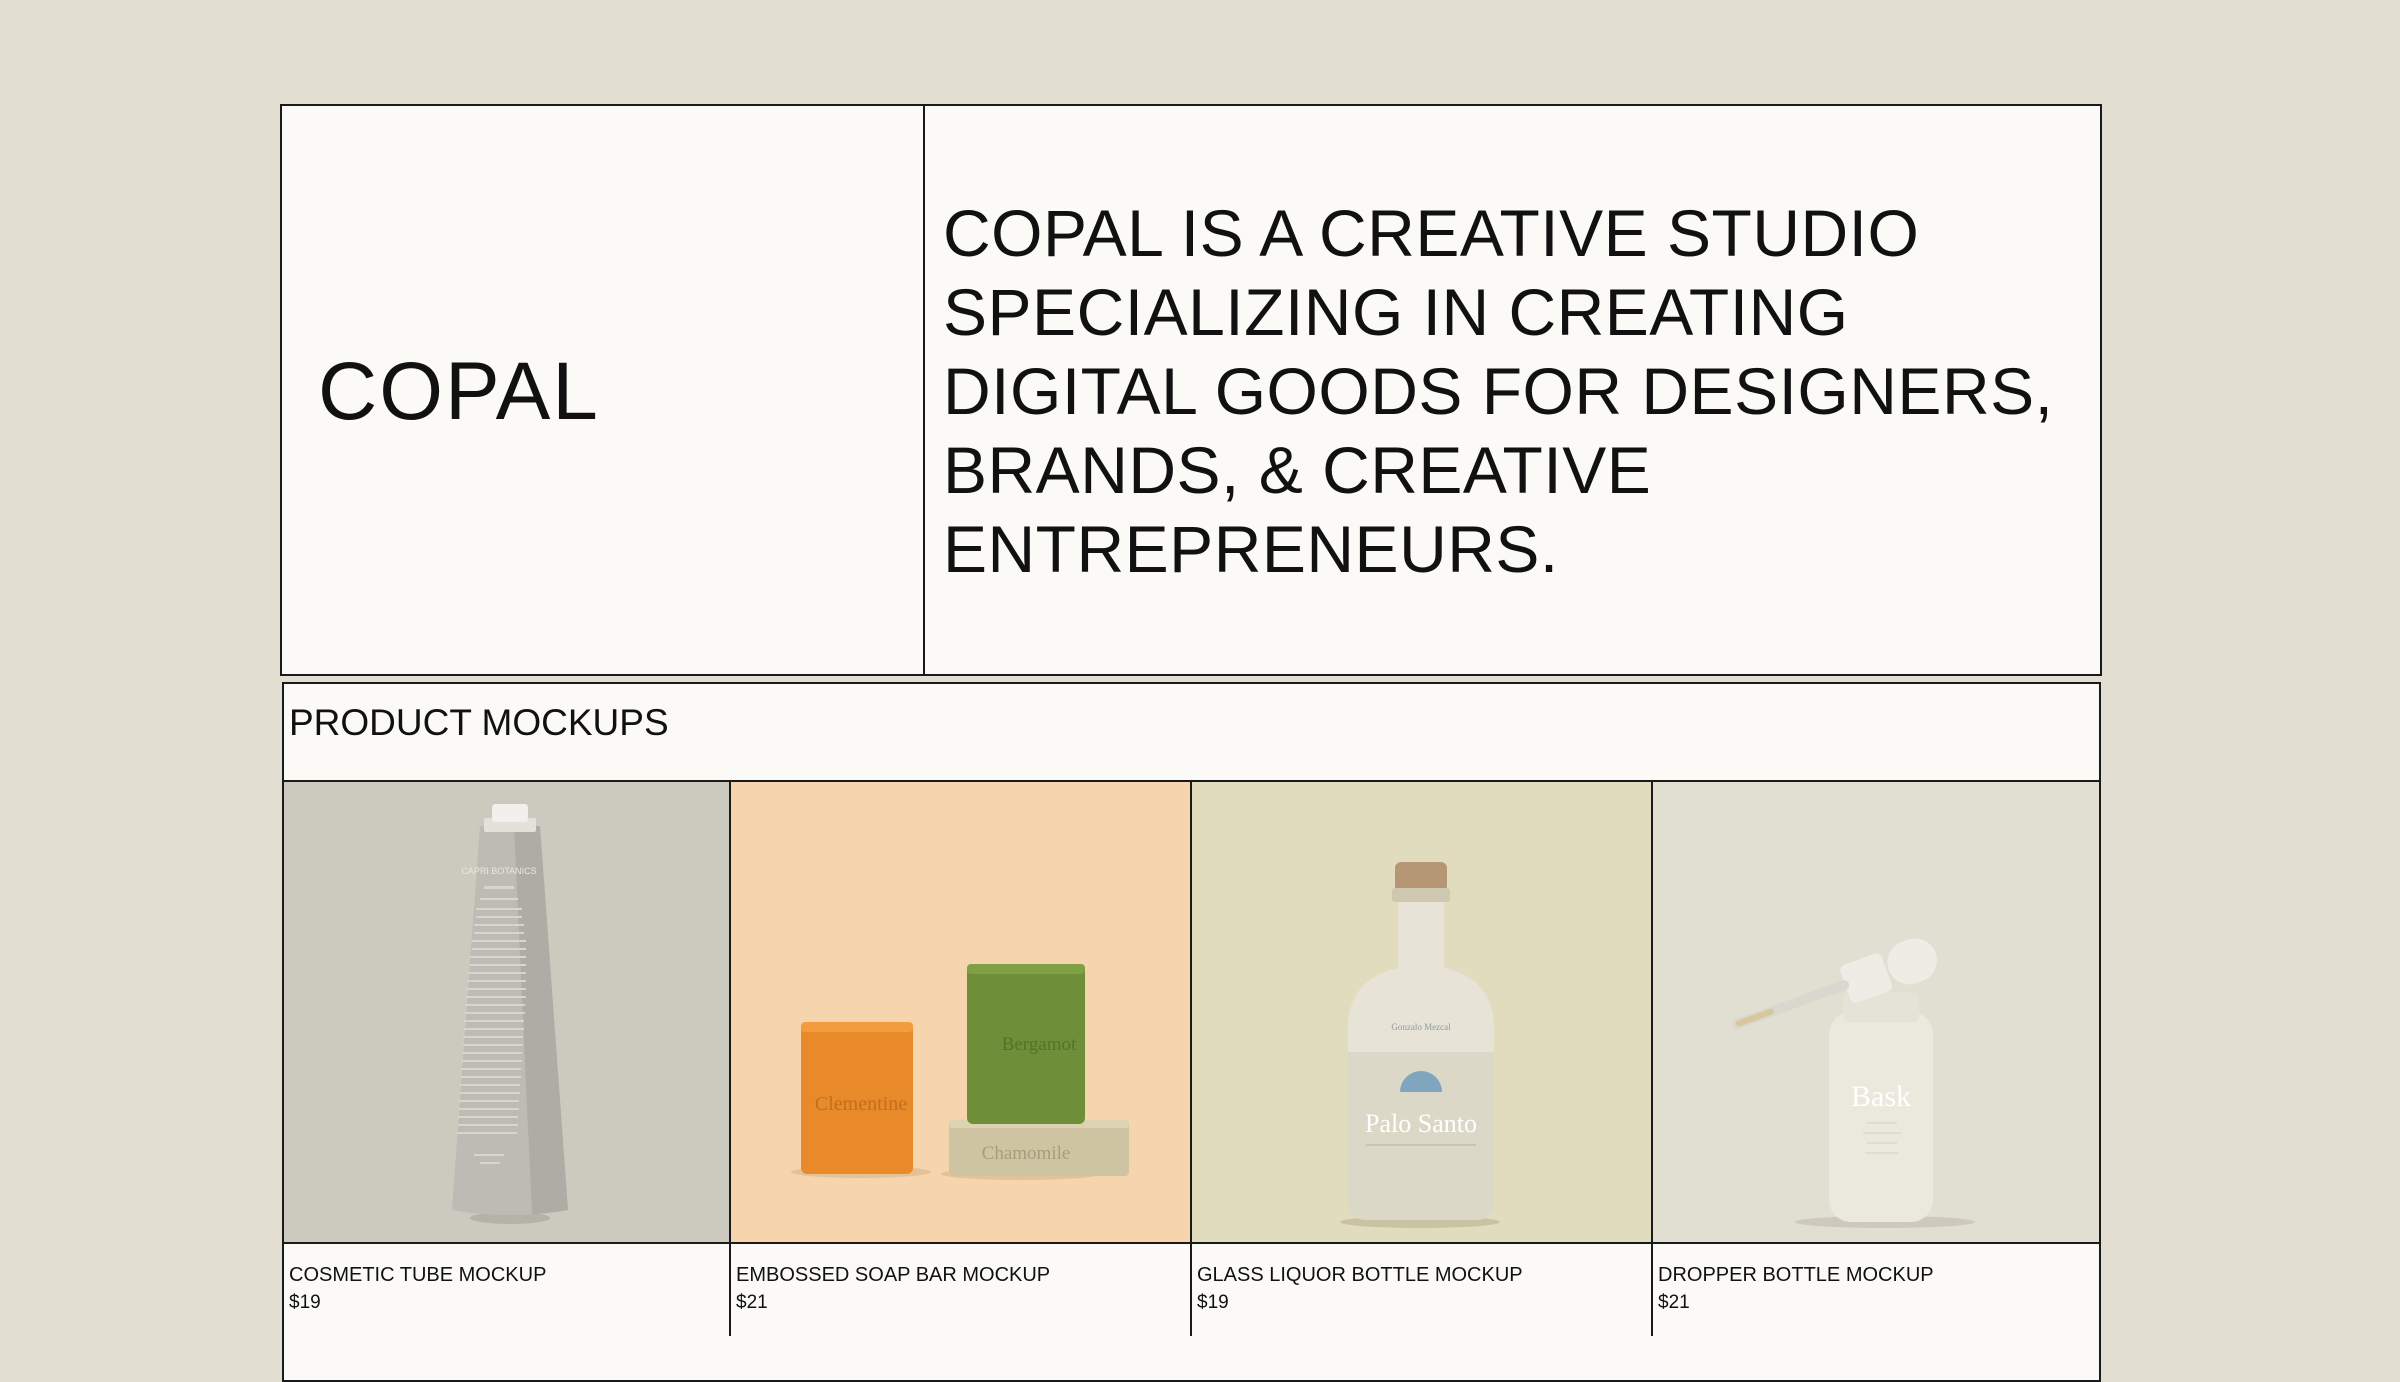 The image size is (2400, 1382). I want to click on product-card-cosmetic-tube: CAPRI BOTANICS COSMETIC TUBE MOCKUP $19, so click(507, 1059).